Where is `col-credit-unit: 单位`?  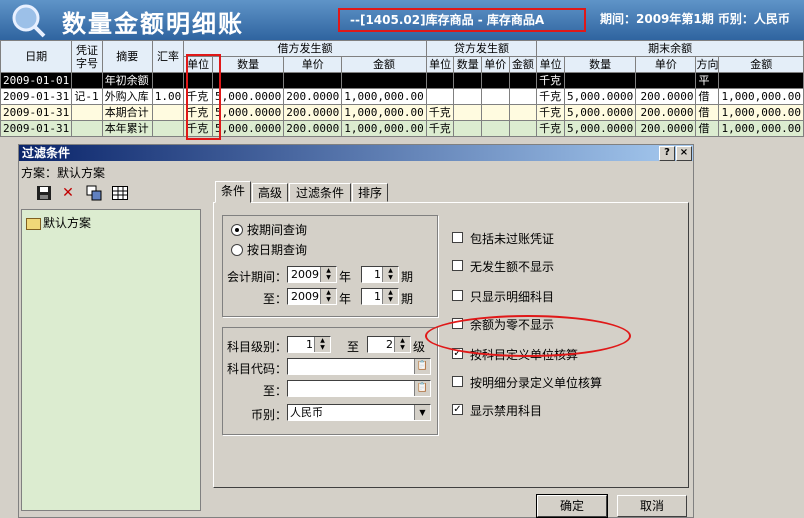
col-credit-unit: 单位 is located at coordinates (440, 64).